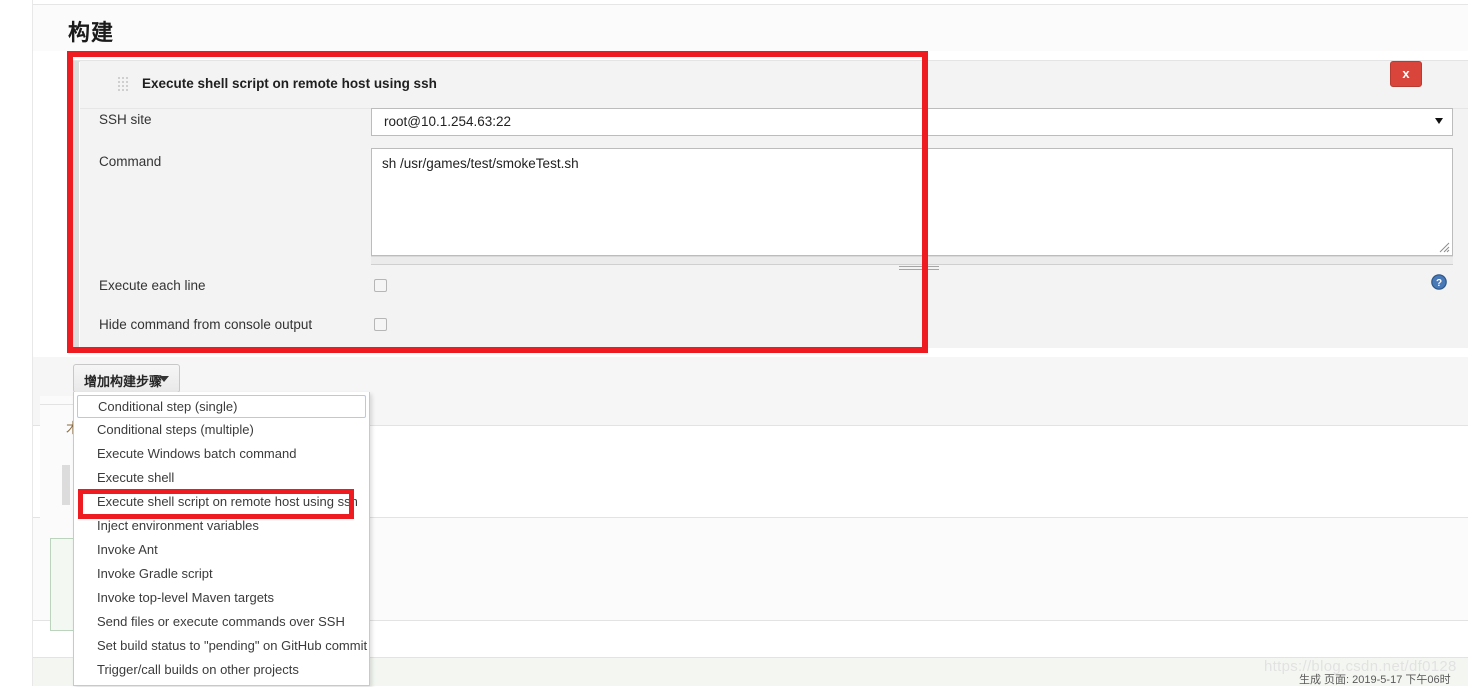 This screenshot has width=1468, height=687. Describe the element at coordinates (221, 550) in the screenshot. I see `menu-item: Invoke Ant` at that location.